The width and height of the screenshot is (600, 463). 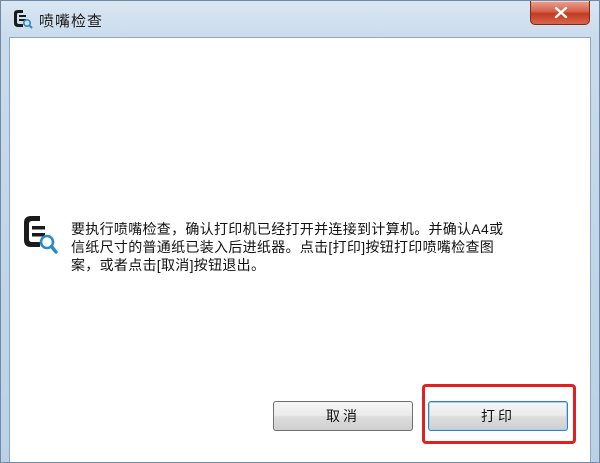 I want to click on printer-head-icon, so click(x=22, y=19).